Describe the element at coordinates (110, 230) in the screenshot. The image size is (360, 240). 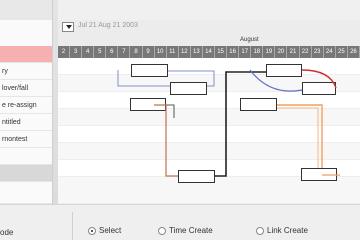
I see `radio-label: Select` at that location.